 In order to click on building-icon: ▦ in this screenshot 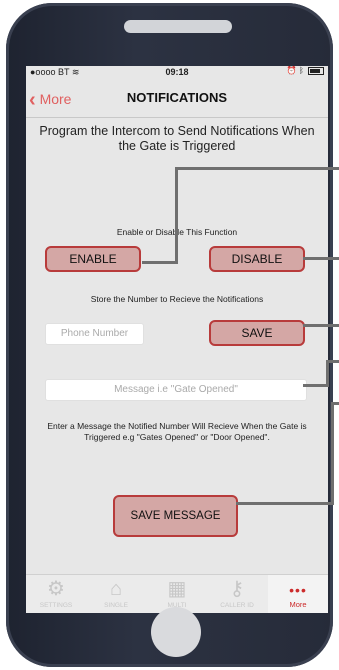, I will do `click(177, 589)`.